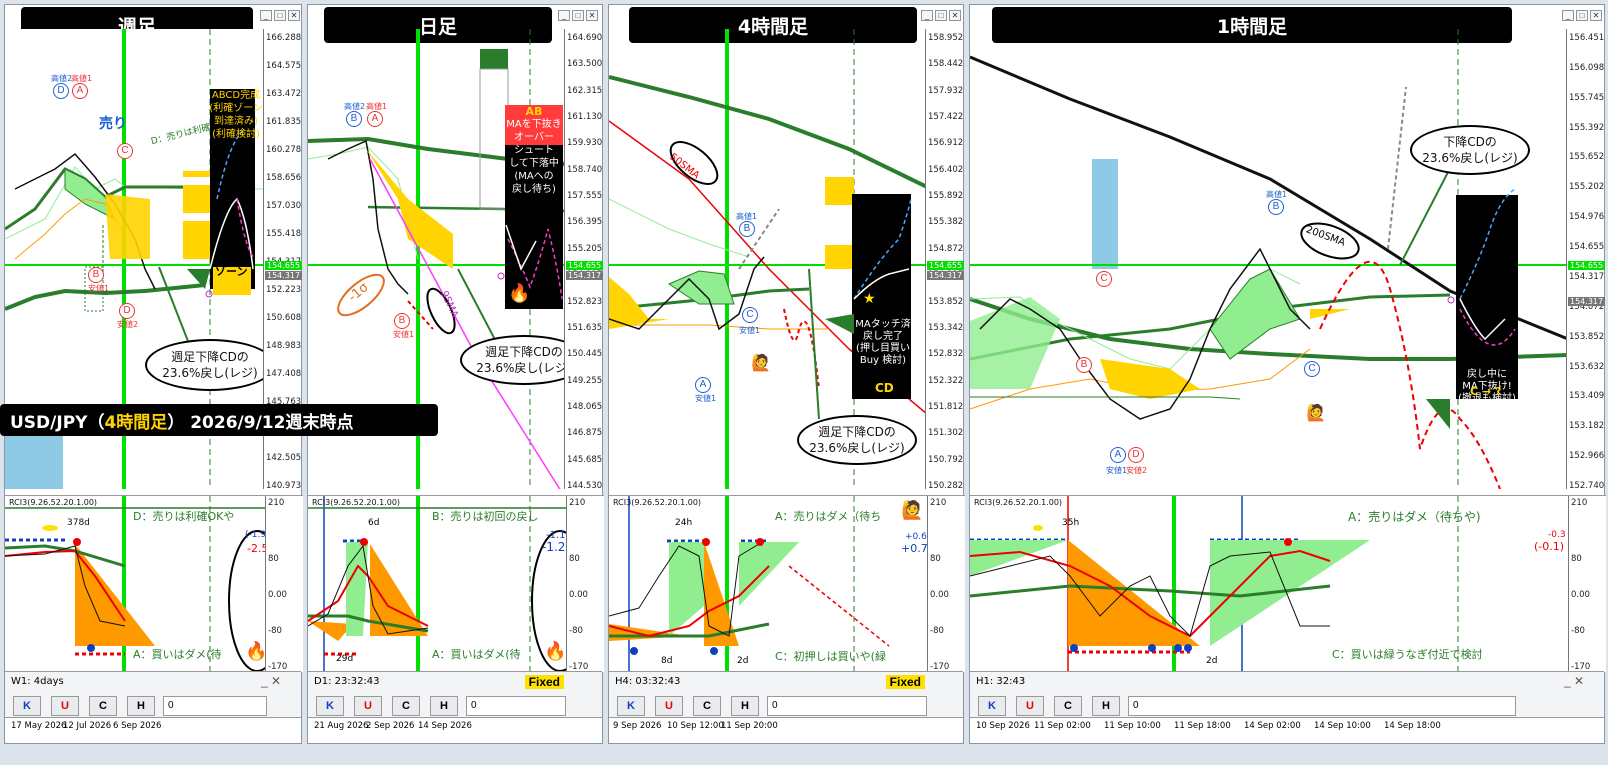 This screenshot has width=1608, height=765. I want to click on daily-rci-top-text: B：売りは初回の戻し, so click(485, 516).